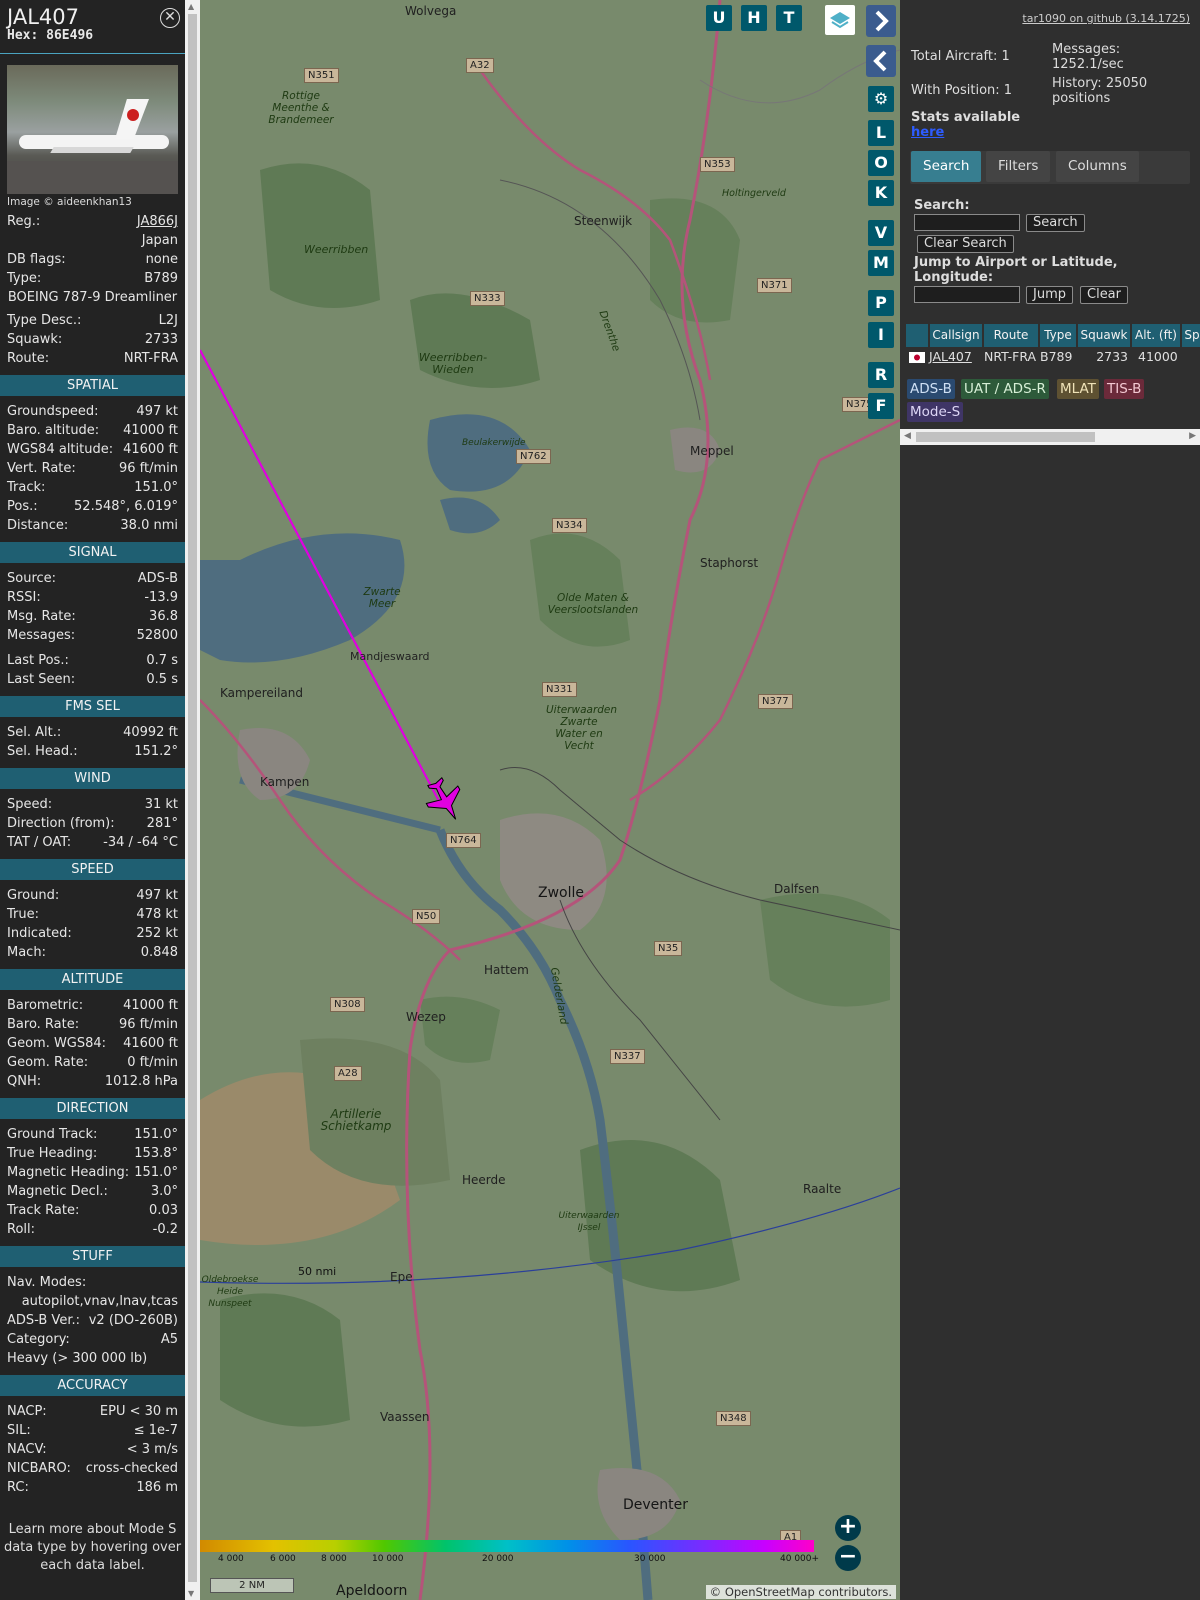 Image resolution: width=1200 pixels, height=1600 pixels. What do you see at coordinates (800, 1592) in the screenshot?
I see `map-attribution: © OpenStreetMap contributors.` at bounding box center [800, 1592].